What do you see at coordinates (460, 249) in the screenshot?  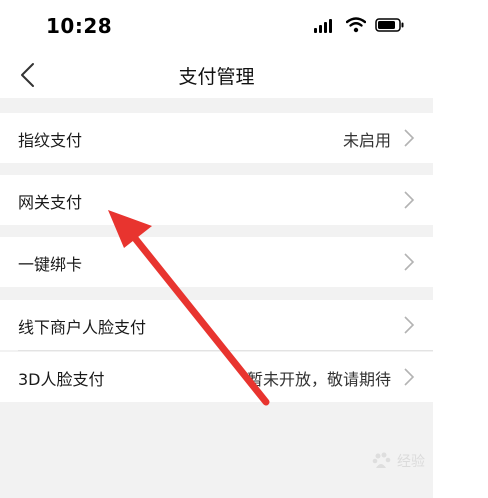 I see `page-margin` at bounding box center [460, 249].